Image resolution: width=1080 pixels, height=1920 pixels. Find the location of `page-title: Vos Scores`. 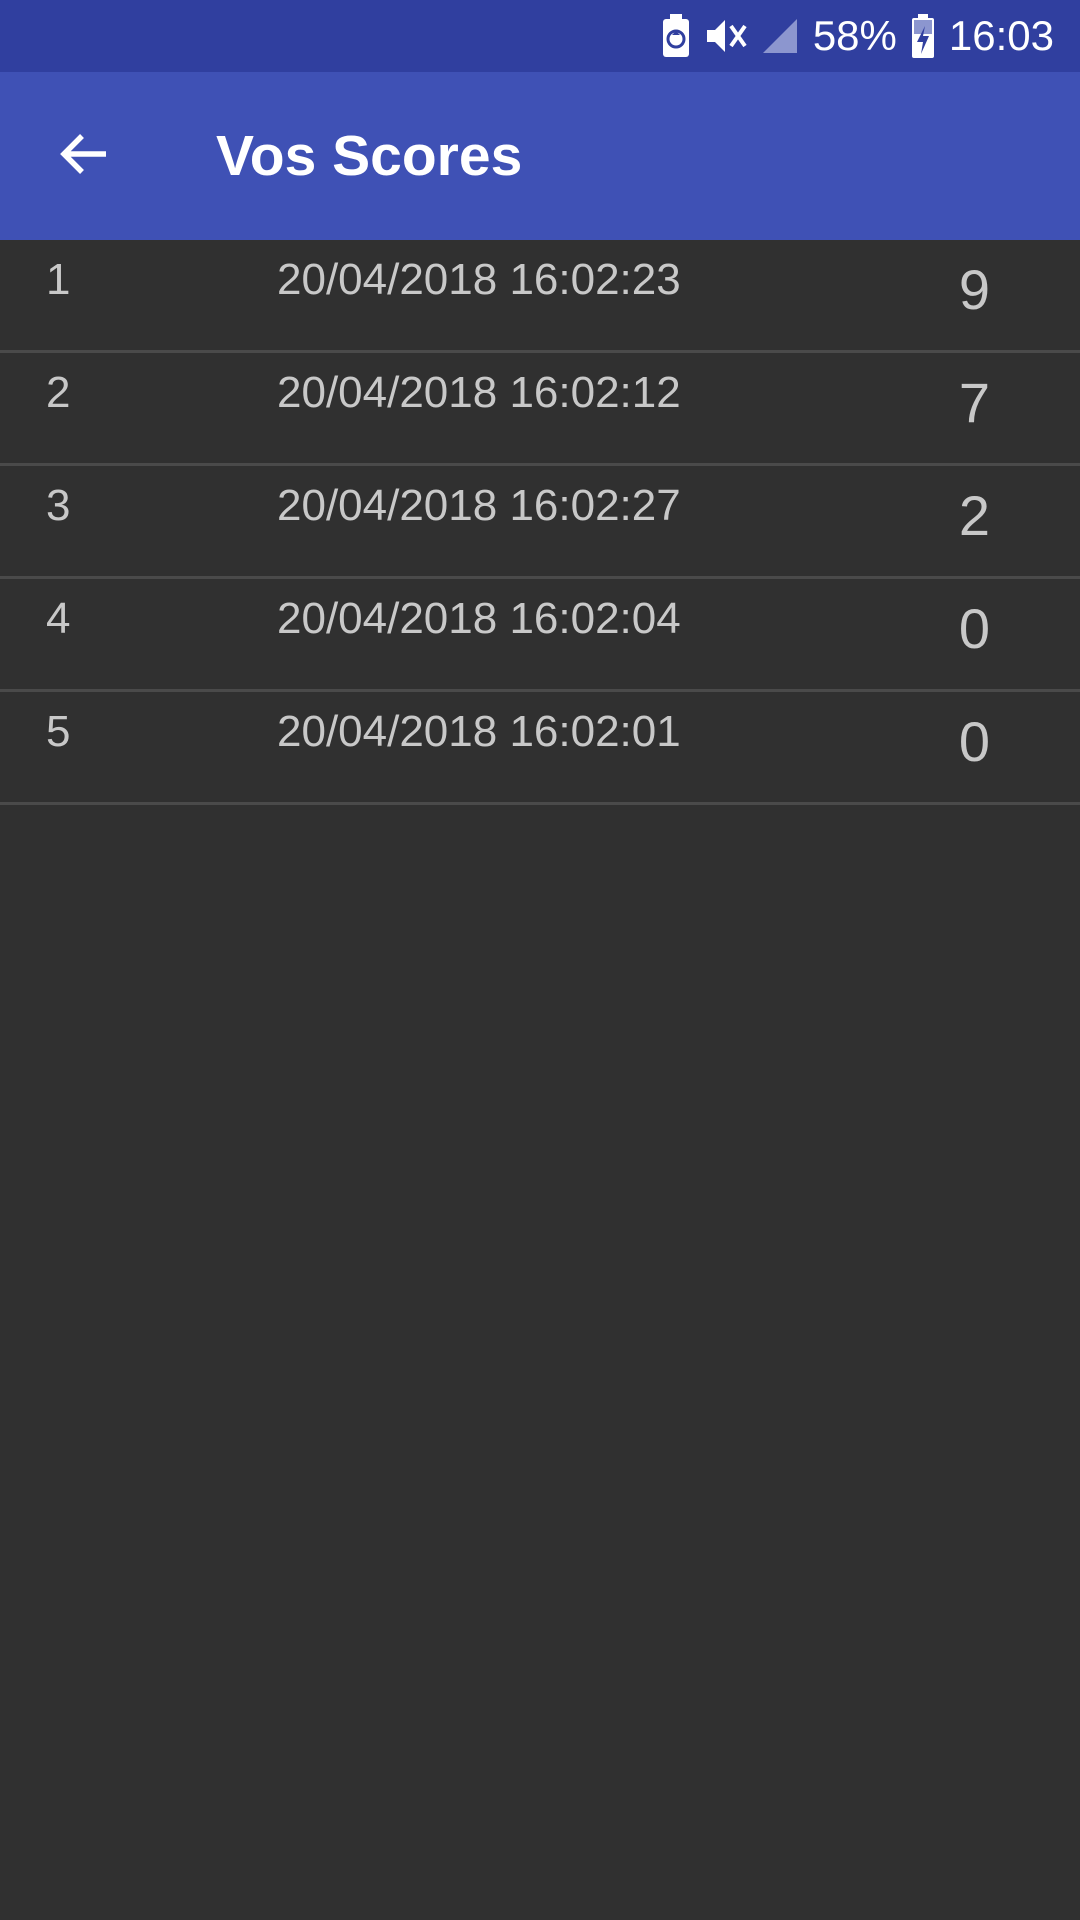

page-title: Vos Scores is located at coordinates (369, 156).